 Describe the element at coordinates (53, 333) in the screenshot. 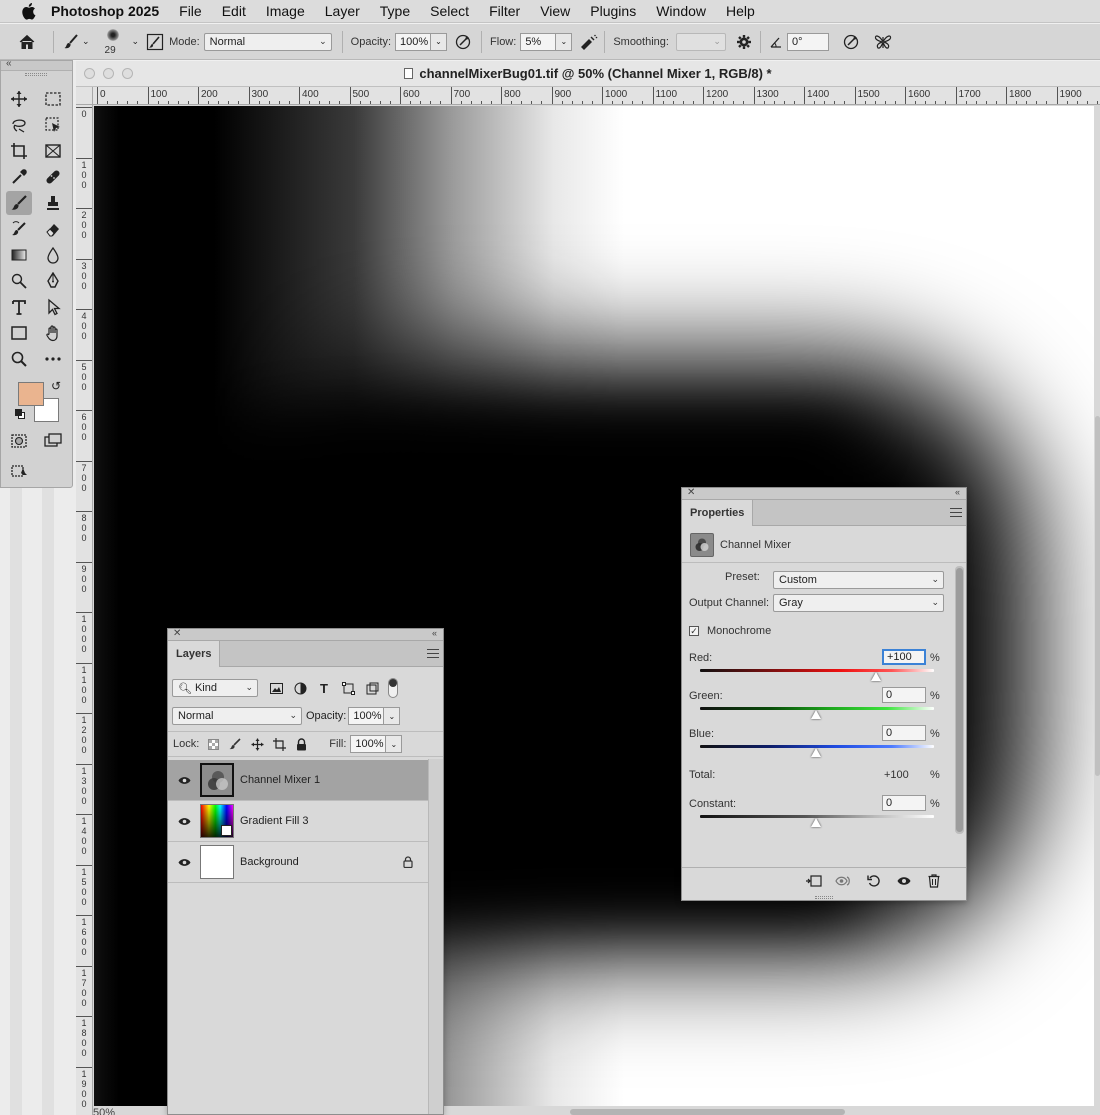

I see `hand-tool-icon` at that location.